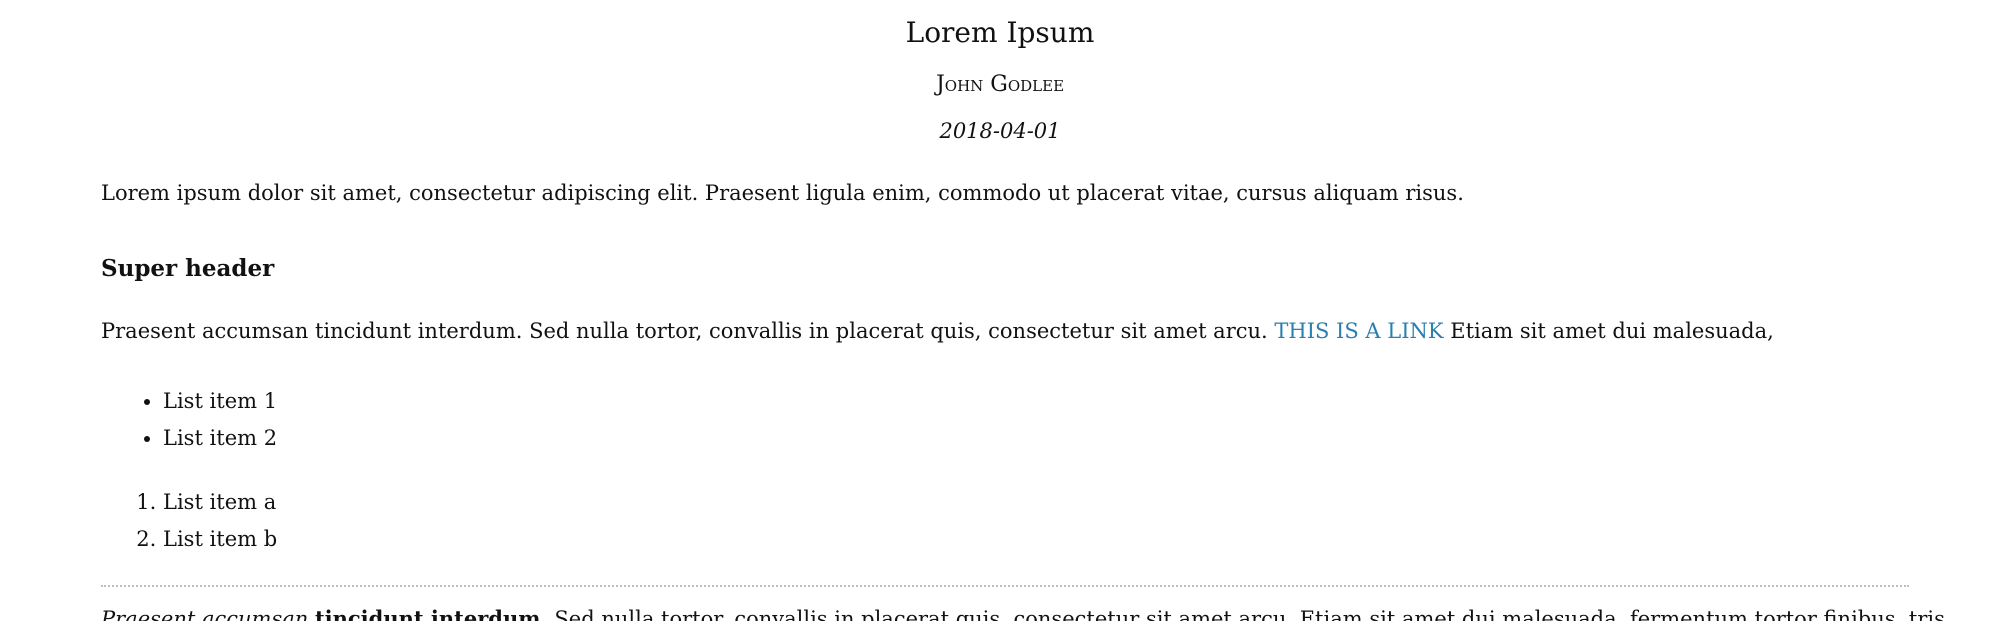  I want to click on paragraph-link: THIS IS A LINK, so click(1358, 331).